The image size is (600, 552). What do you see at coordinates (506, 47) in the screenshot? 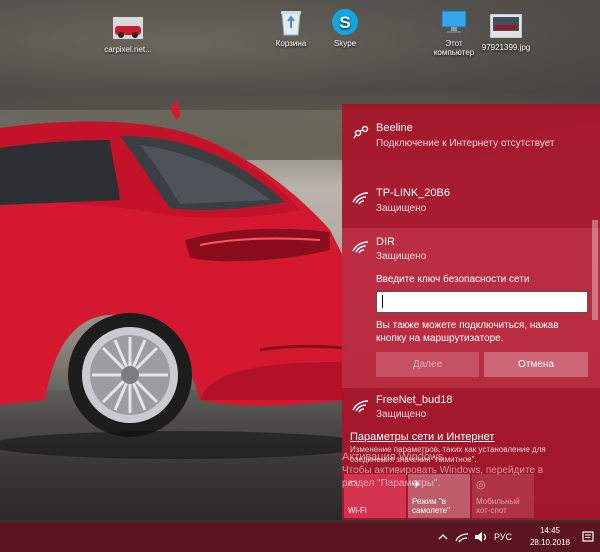
I see `desktop-icon-label: 97921399.jpg` at bounding box center [506, 47].